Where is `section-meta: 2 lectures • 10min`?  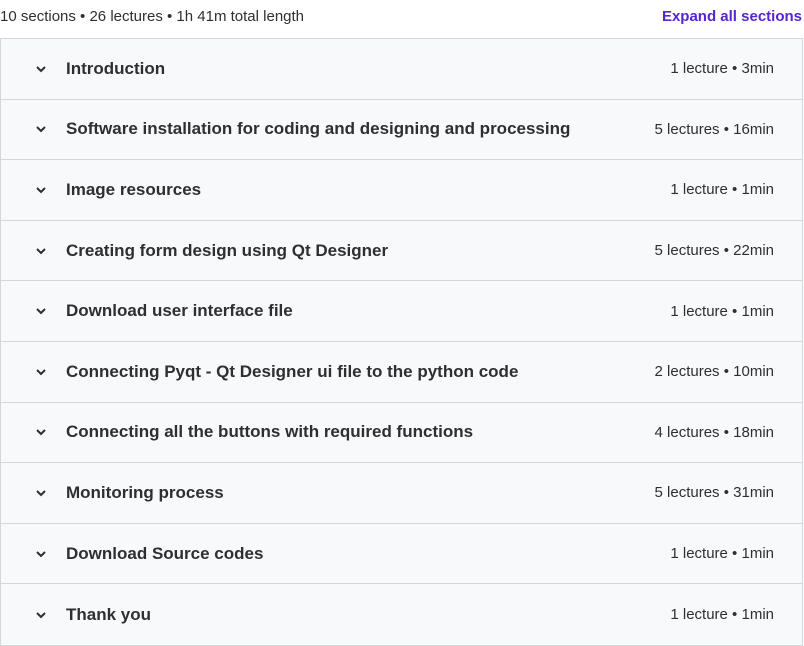
section-meta: 2 lectures • 10min is located at coordinates (714, 372).